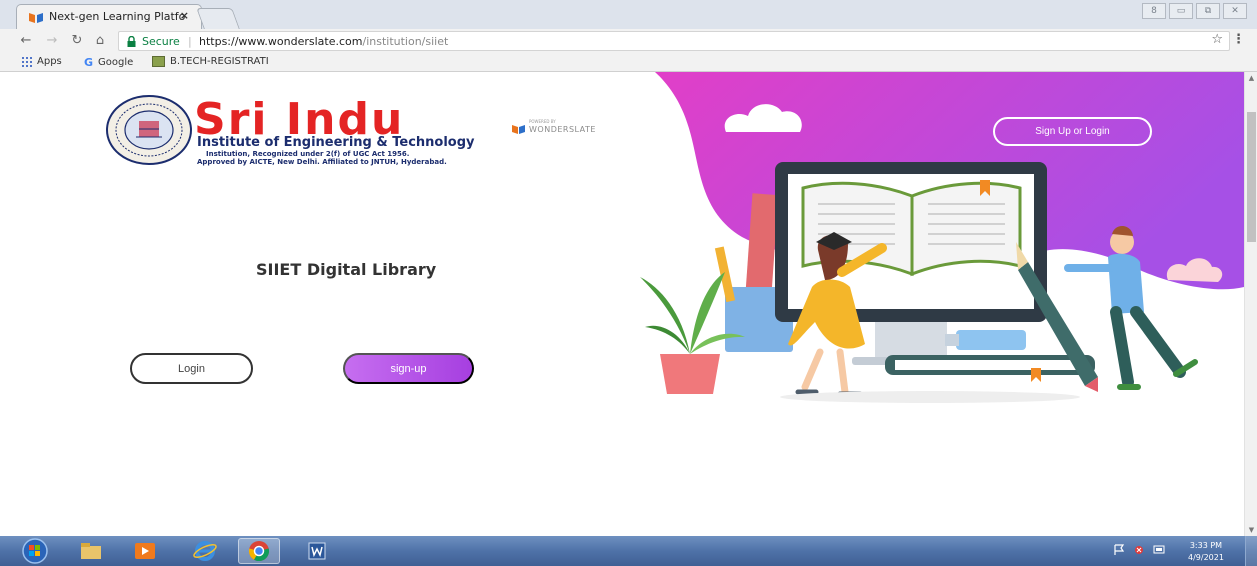  What do you see at coordinates (1217, 39) in the screenshot?
I see `bookmark-star-icon: ☆` at bounding box center [1217, 39].